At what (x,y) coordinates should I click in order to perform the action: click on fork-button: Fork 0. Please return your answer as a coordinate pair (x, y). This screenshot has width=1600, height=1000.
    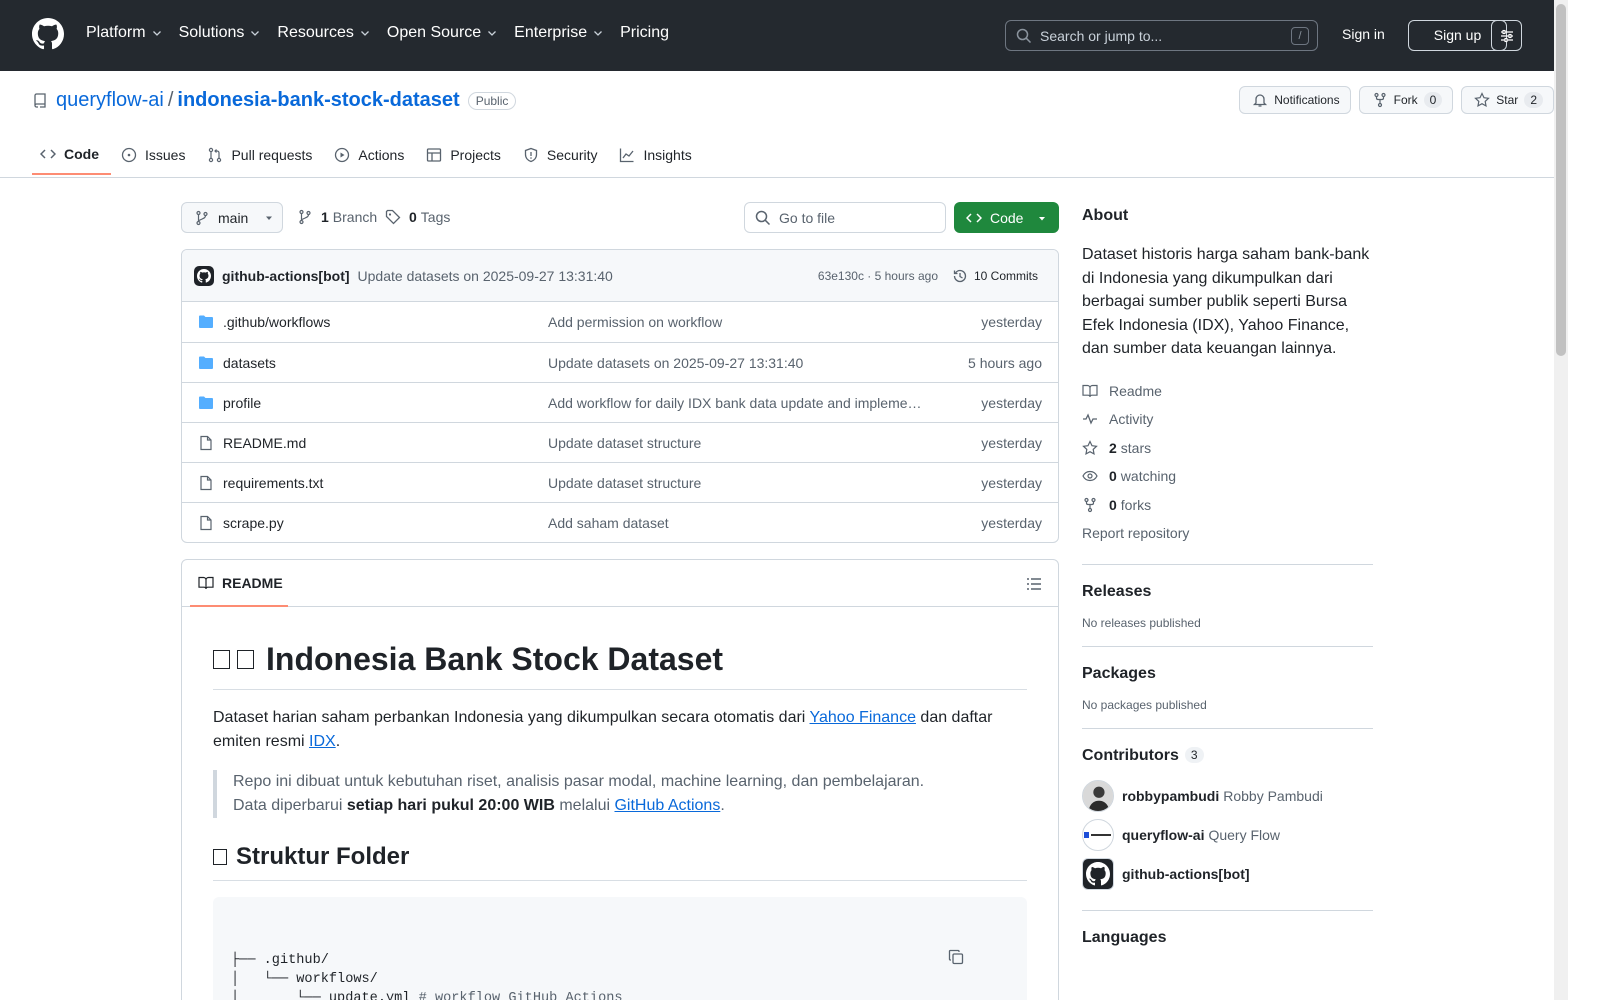
    Looking at the image, I should click on (1406, 100).